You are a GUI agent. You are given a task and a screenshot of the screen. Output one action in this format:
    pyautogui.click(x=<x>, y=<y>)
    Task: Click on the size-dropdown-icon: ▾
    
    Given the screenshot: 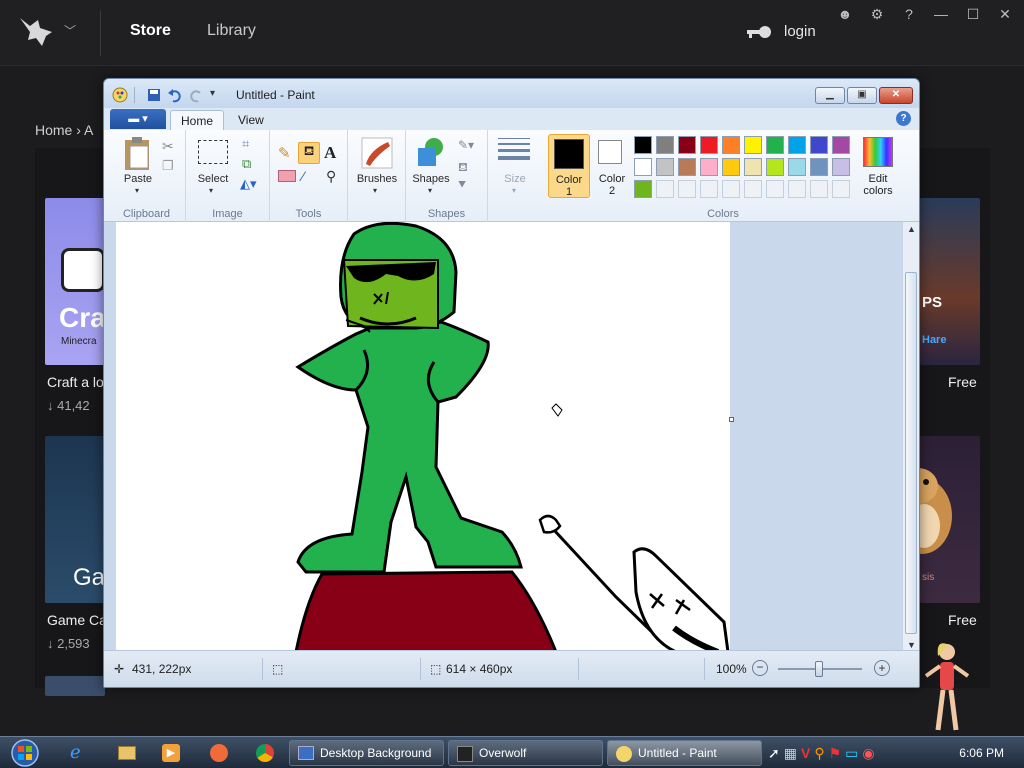 What is the action you would take?
    pyautogui.click(x=514, y=190)
    